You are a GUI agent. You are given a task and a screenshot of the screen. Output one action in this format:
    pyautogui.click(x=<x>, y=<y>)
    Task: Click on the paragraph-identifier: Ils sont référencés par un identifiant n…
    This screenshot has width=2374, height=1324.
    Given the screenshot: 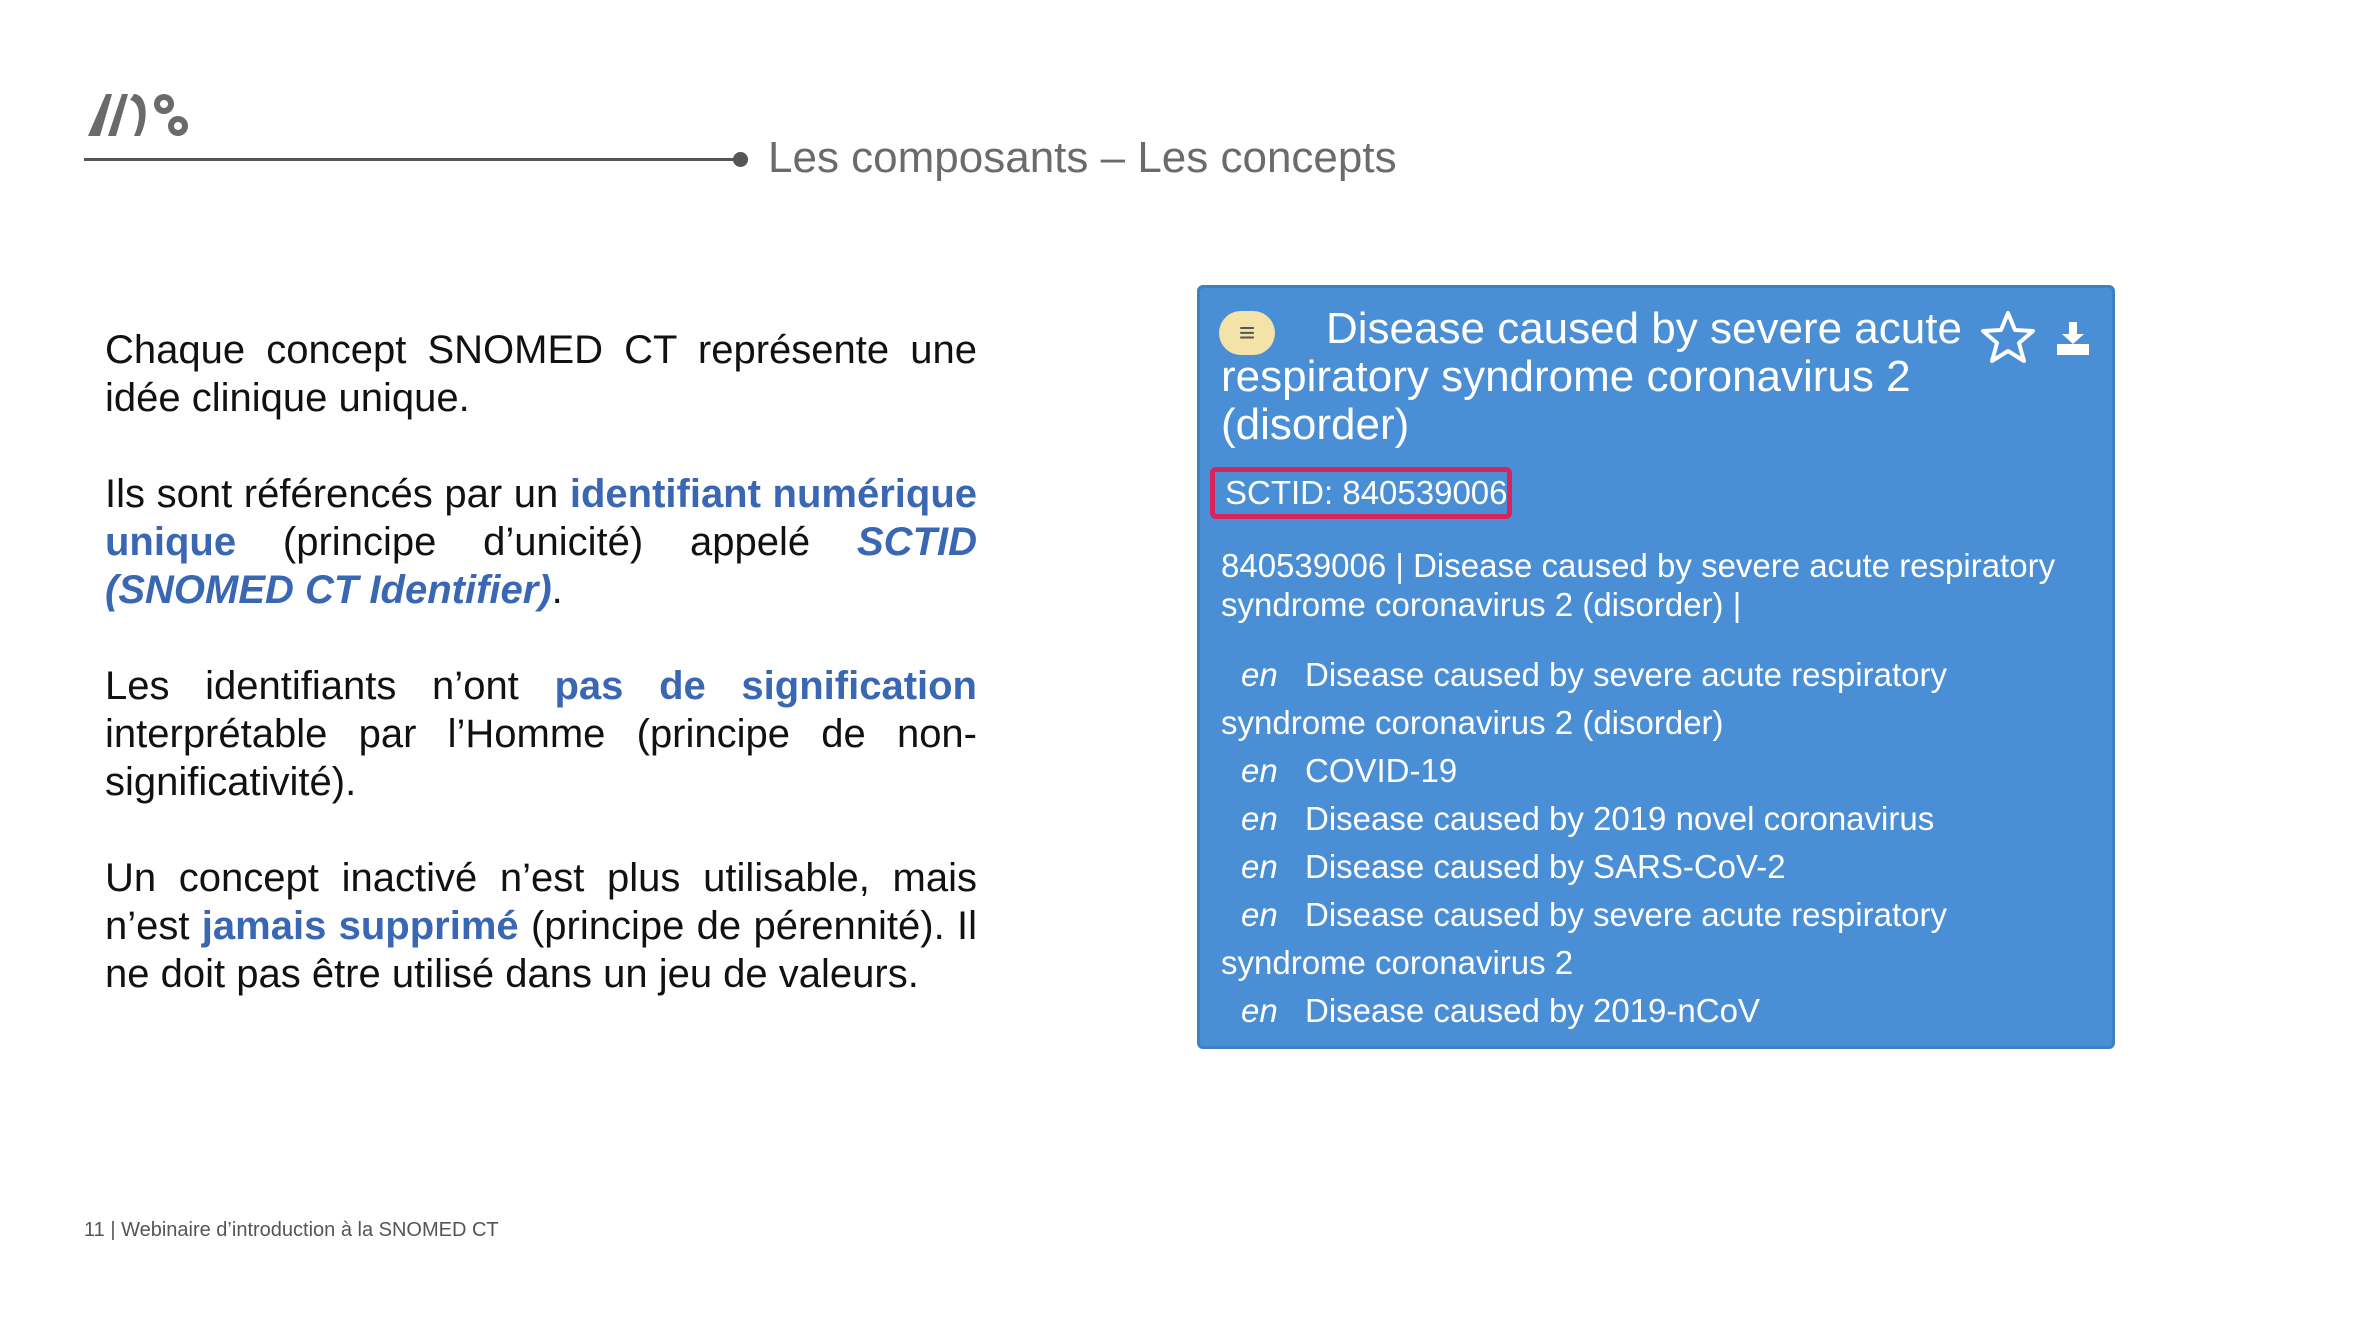 What is the action you would take?
    pyautogui.click(x=541, y=542)
    